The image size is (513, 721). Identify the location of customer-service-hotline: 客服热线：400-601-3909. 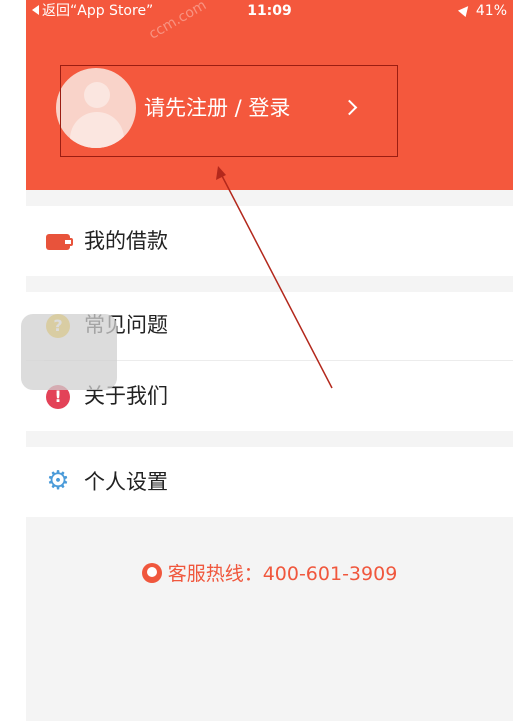
(269, 574).